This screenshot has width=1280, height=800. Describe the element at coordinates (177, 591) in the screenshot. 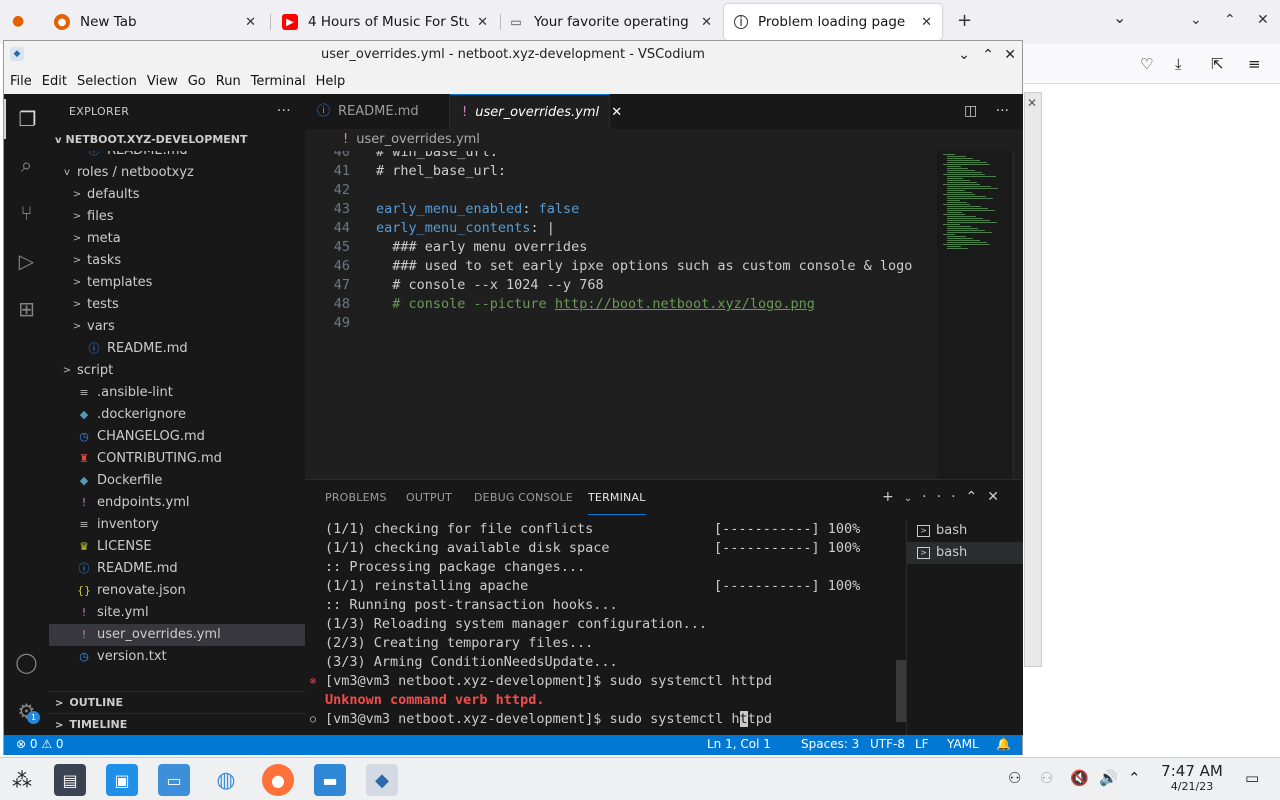

I see `file-tree-item: {} renovate.json` at that location.